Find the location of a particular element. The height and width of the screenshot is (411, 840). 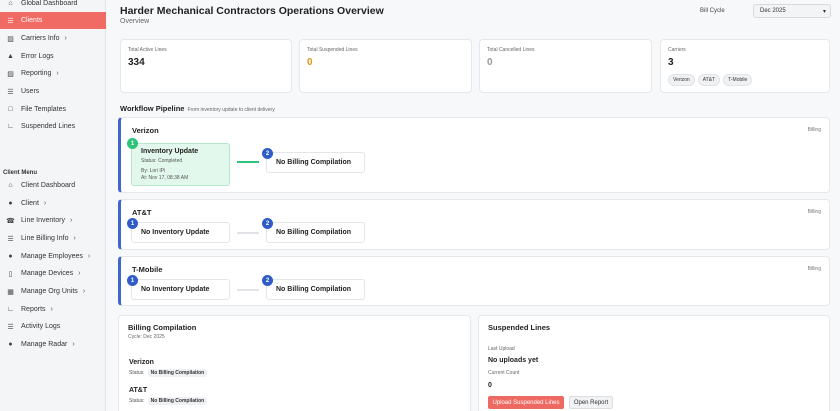

sidebar-item-manage-radar: ● Manage Radar › is located at coordinates (53, 344).